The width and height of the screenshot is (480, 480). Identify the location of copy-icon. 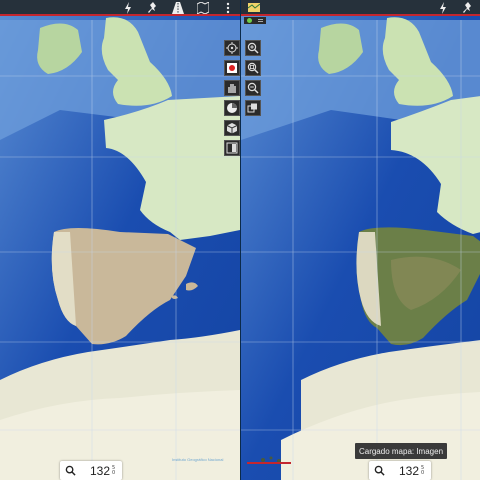
(252, 108).